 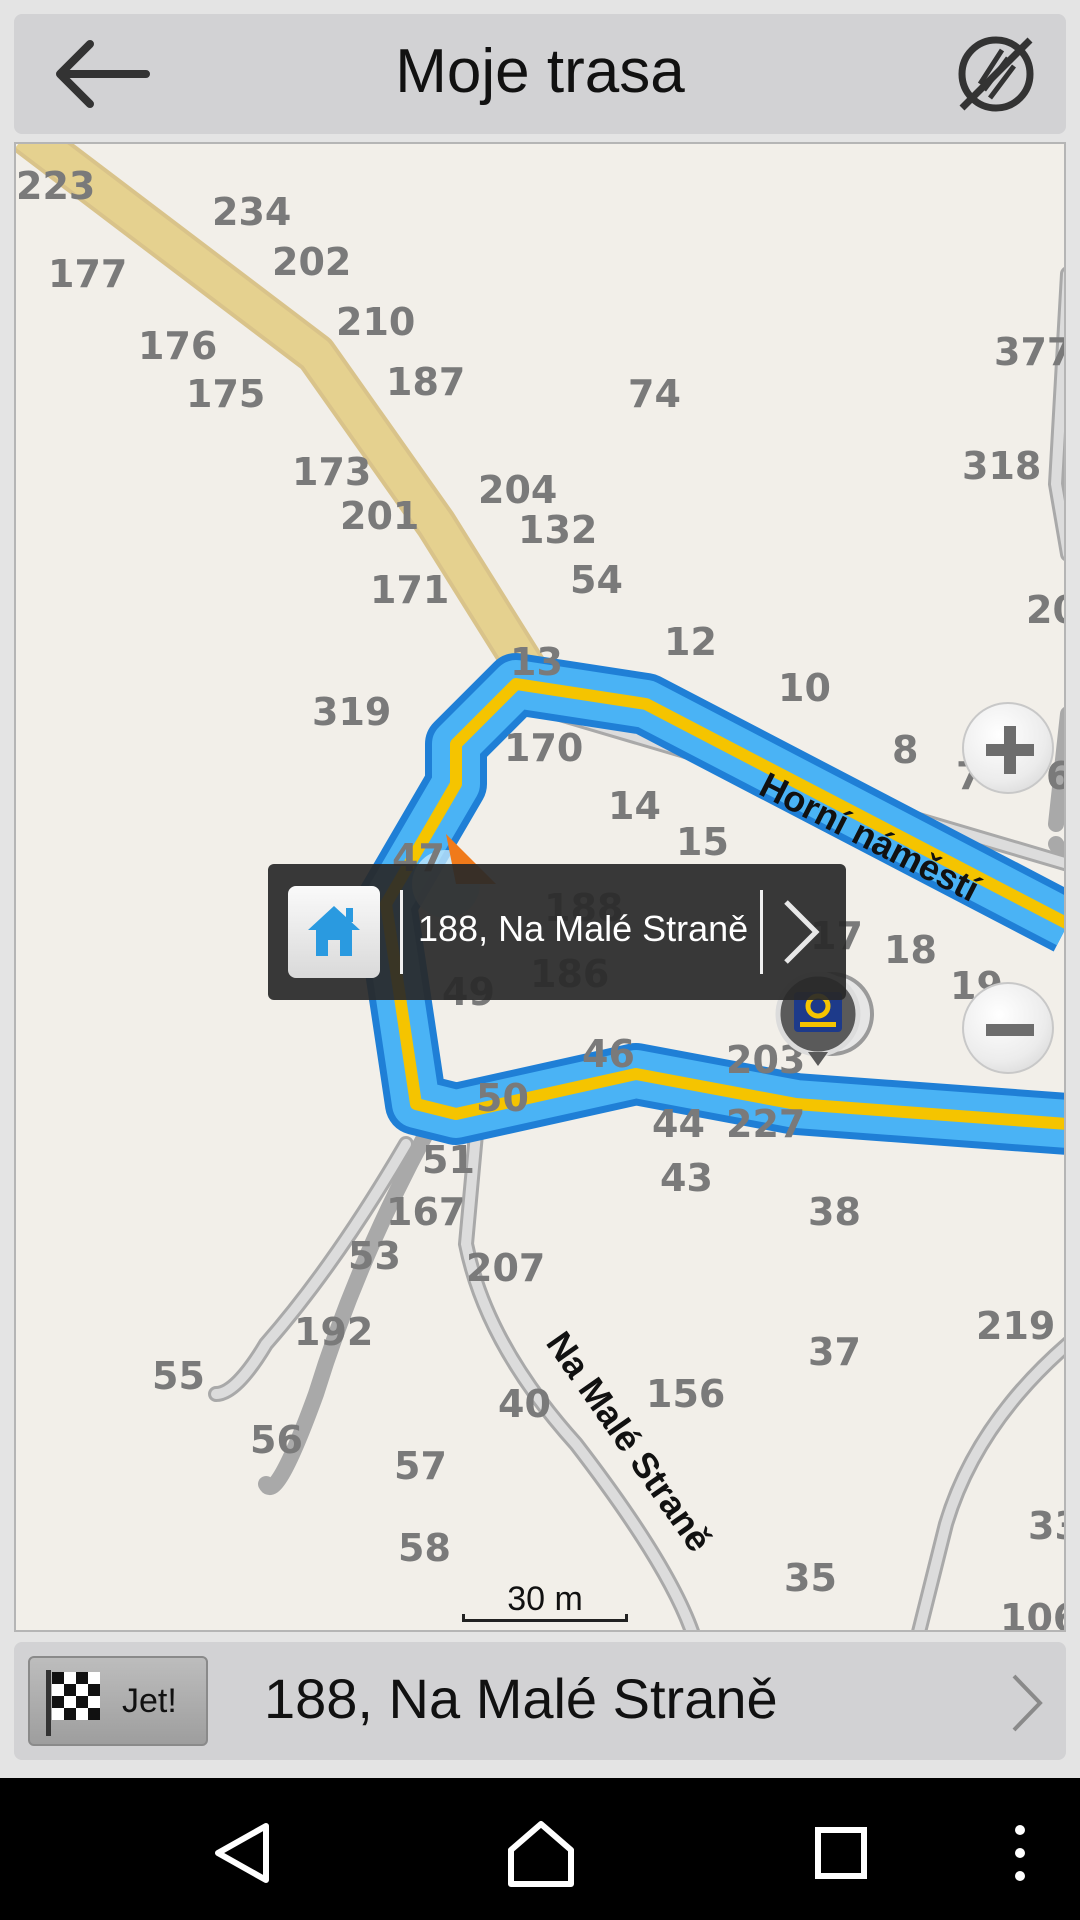 What do you see at coordinates (426, 382) in the screenshot?
I see `house-number: 187` at bounding box center [426, 382].